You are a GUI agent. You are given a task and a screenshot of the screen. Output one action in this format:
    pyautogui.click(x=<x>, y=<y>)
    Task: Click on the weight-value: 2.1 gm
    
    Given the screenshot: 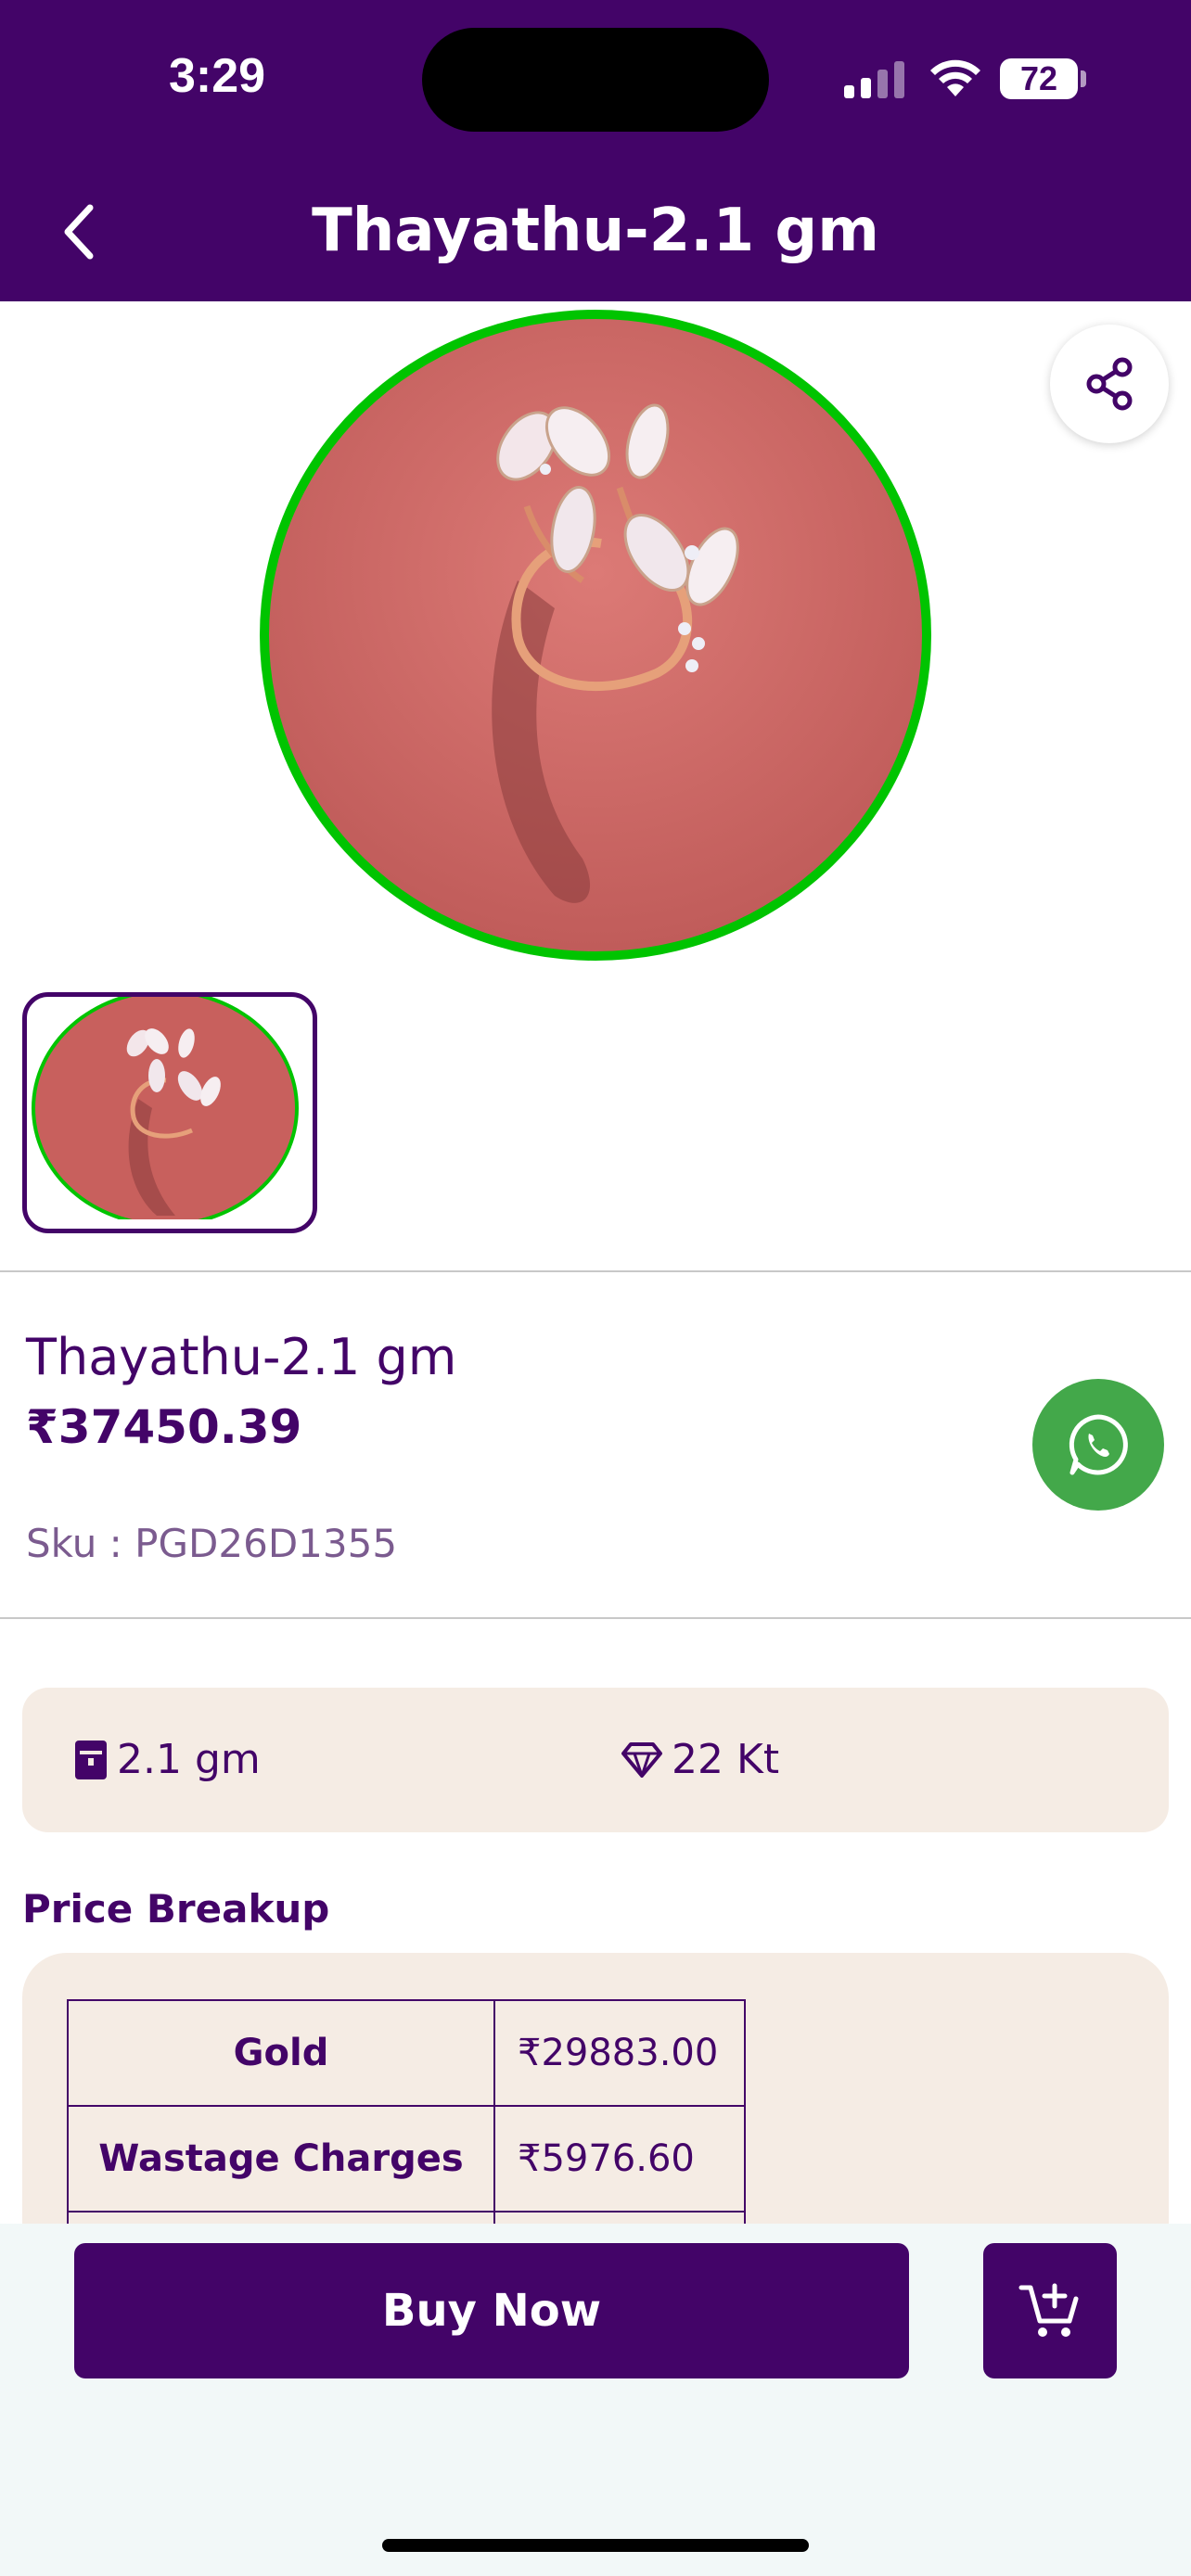 What is the action you would take?
    pyautogui.click(x=189, y=1759)
    